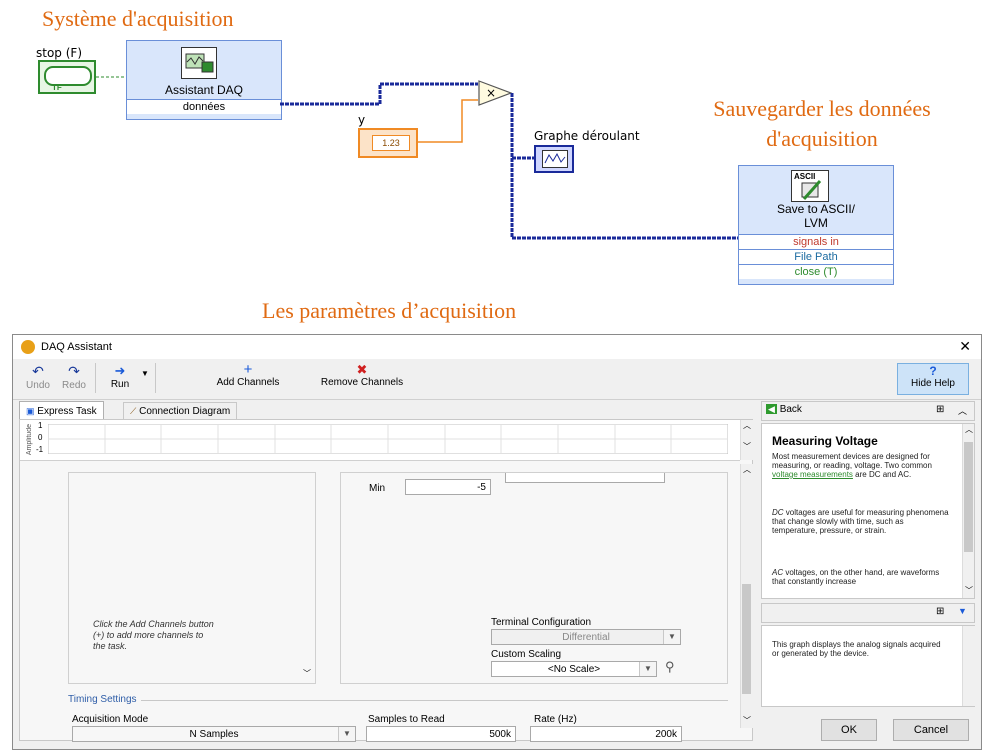 The width and height of the screenshot is (1006, 755). I want to click on back-button: ◀ Back, so click(784, 409).